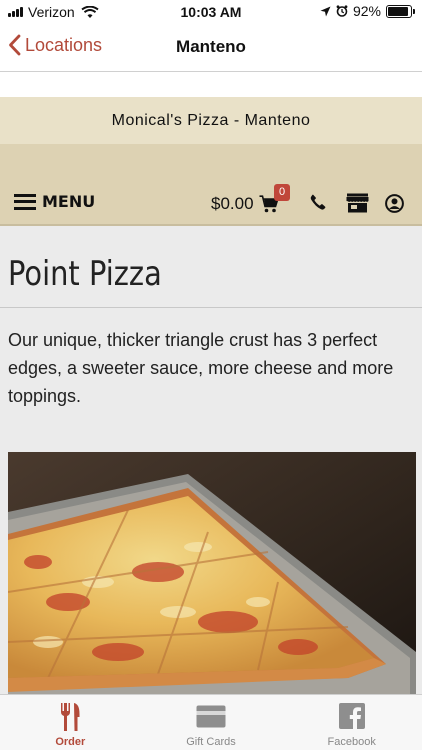 This screenshot has width=422, height=750. I want to click on battery-icon, so click(400, 11).